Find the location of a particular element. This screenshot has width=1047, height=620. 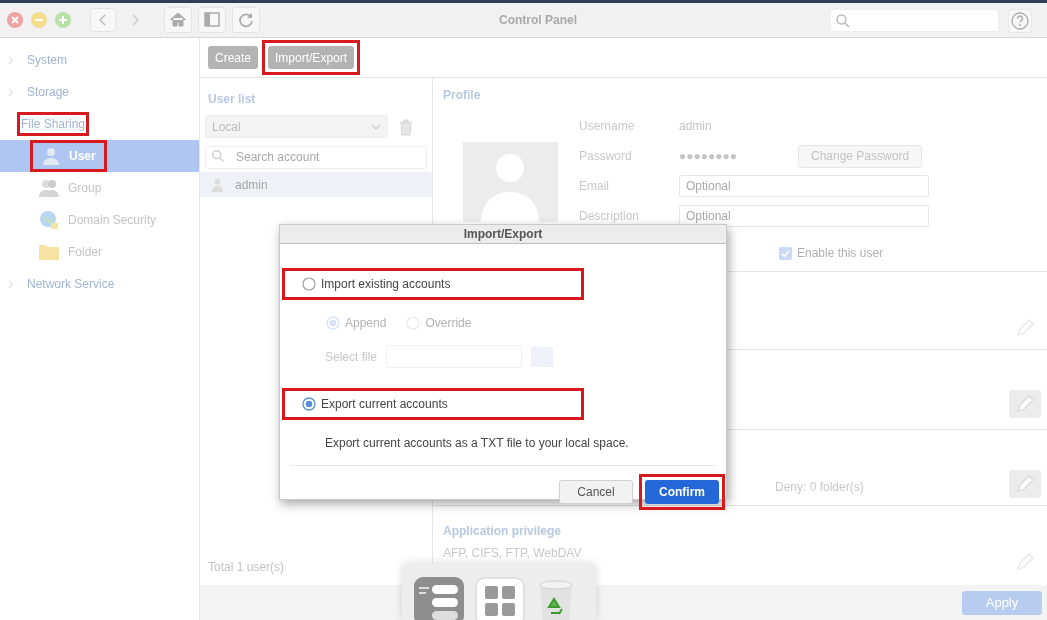

minimize-icon is located at coordinates (39, 20).